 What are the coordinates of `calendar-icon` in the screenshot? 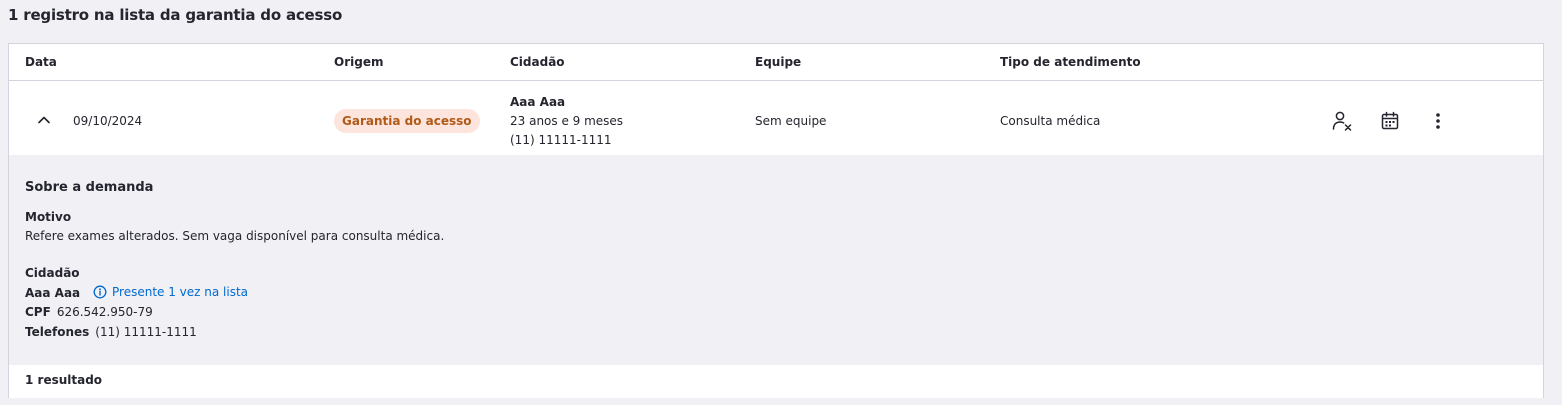 It's located at (1390, 120).